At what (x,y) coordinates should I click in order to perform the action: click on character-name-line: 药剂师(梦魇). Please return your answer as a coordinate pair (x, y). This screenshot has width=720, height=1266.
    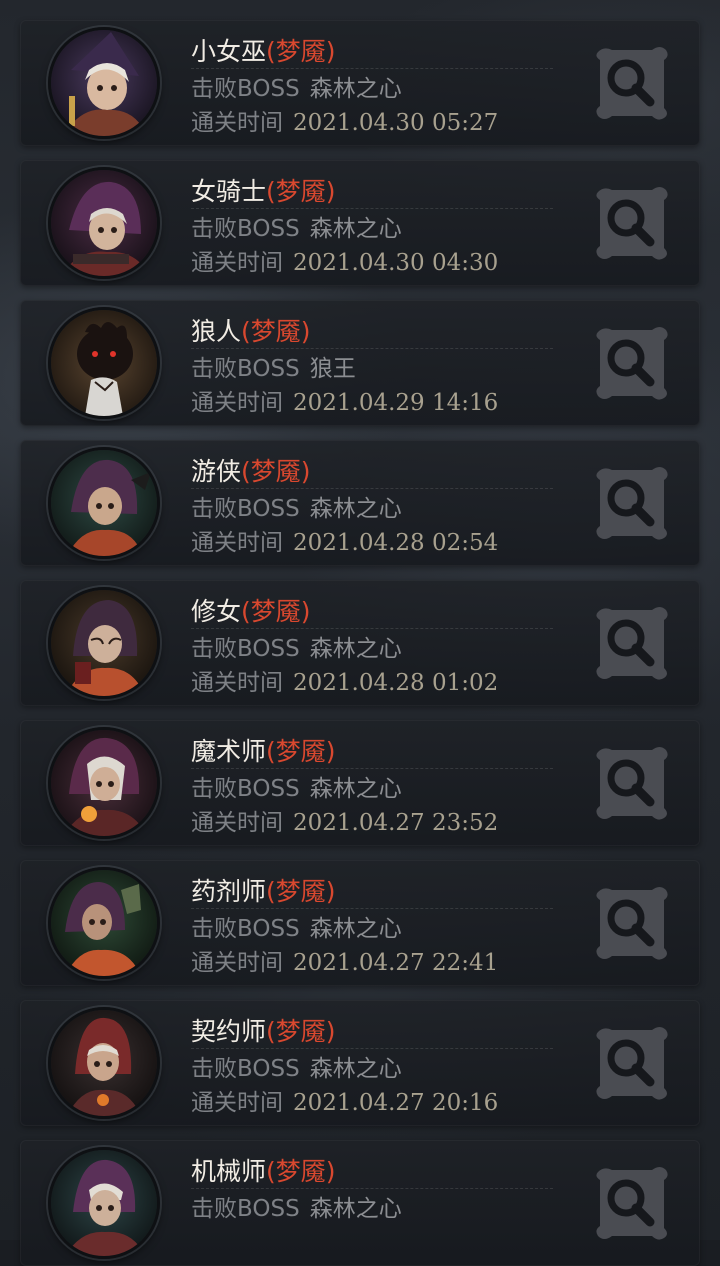
    Looking at the image, I should click on (263, 892).